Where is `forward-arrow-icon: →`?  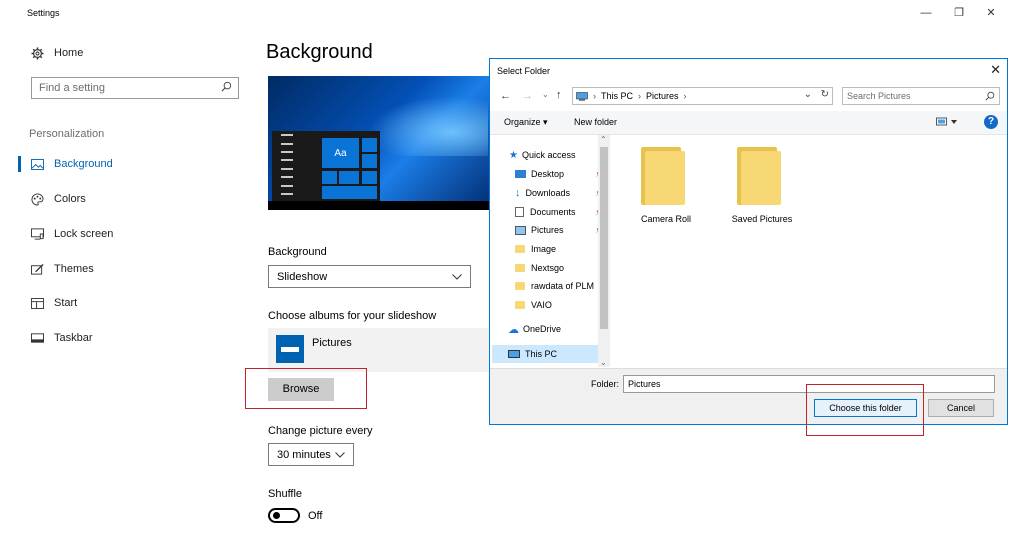 forward-arrow-icon: → is located at coordinates (527, 96).